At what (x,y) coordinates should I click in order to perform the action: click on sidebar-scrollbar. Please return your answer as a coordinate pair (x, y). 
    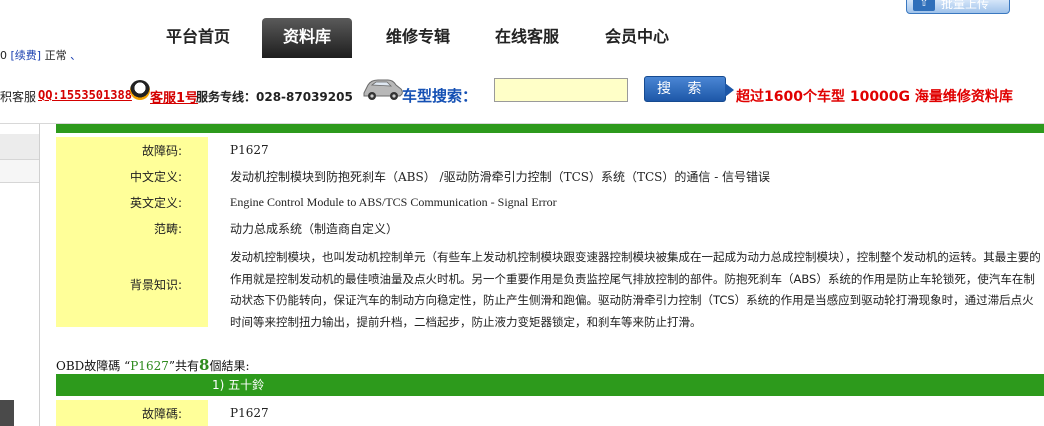
    Looking at the image, I should click on (7, 413).